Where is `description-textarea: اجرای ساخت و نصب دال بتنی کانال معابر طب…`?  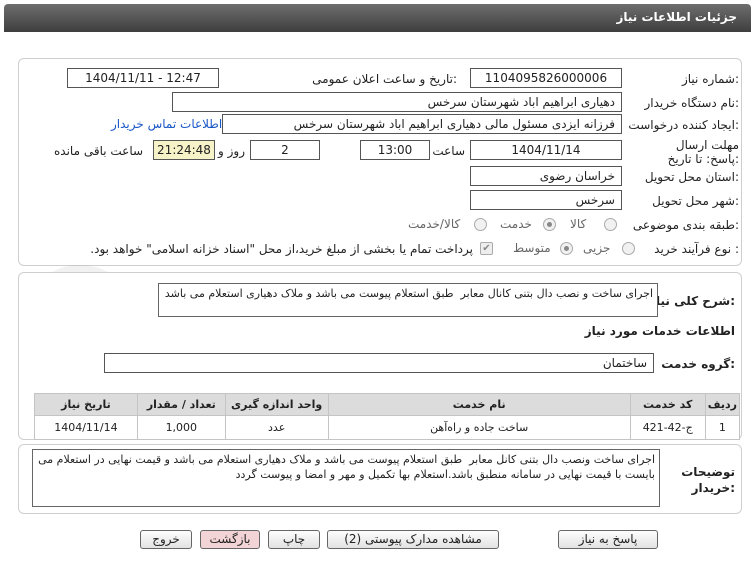 description-textarea: اجرای ساخت و نصب دال بتنی کانال معابر طب… is located at coordinates (408, 300).